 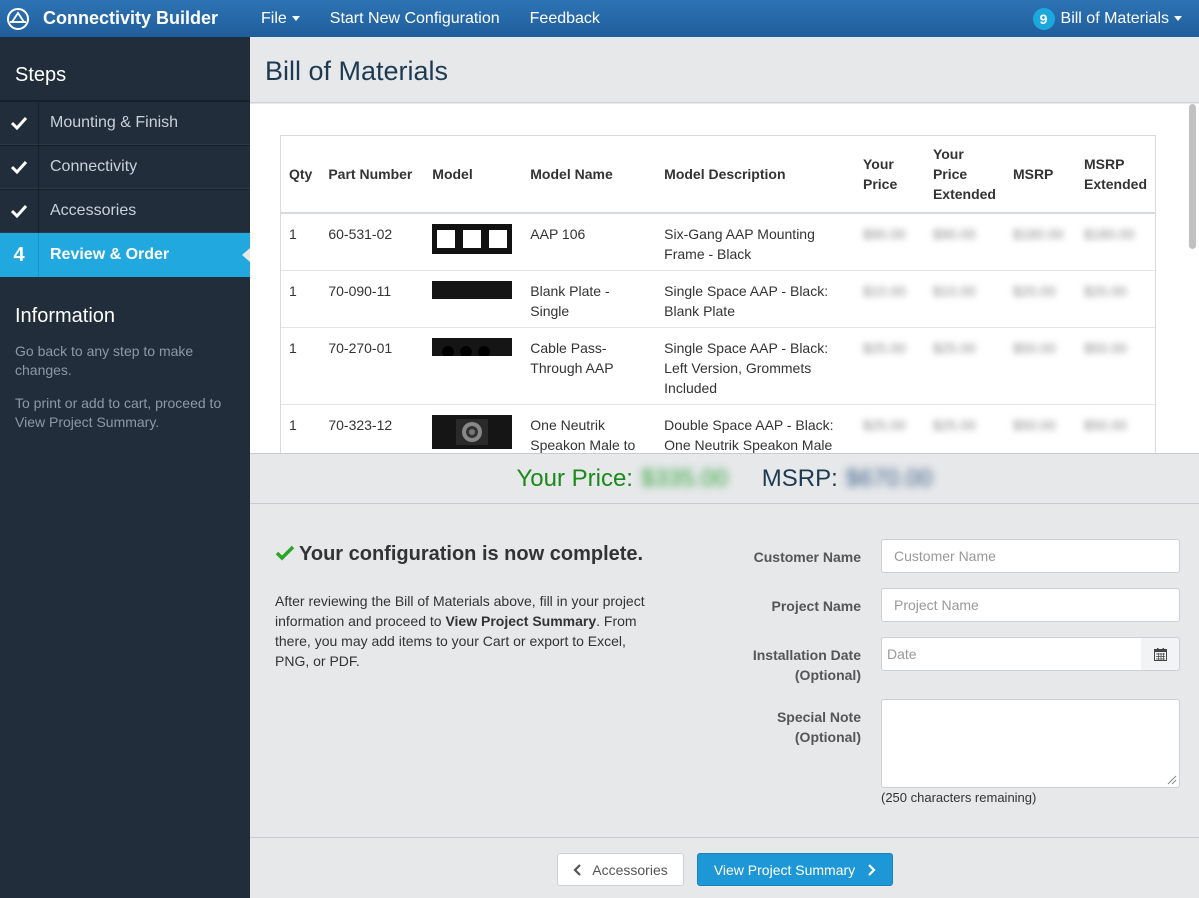 What do you see at coordinates (131, 18) in the screenshot?
I see `app-title: Connectivity Builder` at bounding box center [131, 18].